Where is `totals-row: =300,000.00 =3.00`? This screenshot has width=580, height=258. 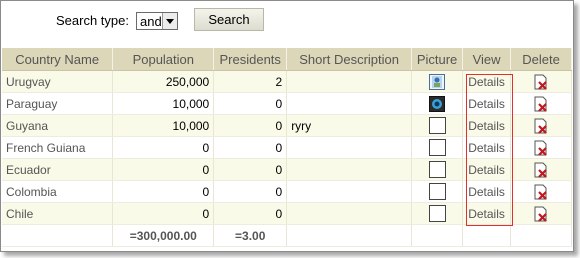
totals-row: =300,000.00 =3.00 is located at coordinates (287, 235).